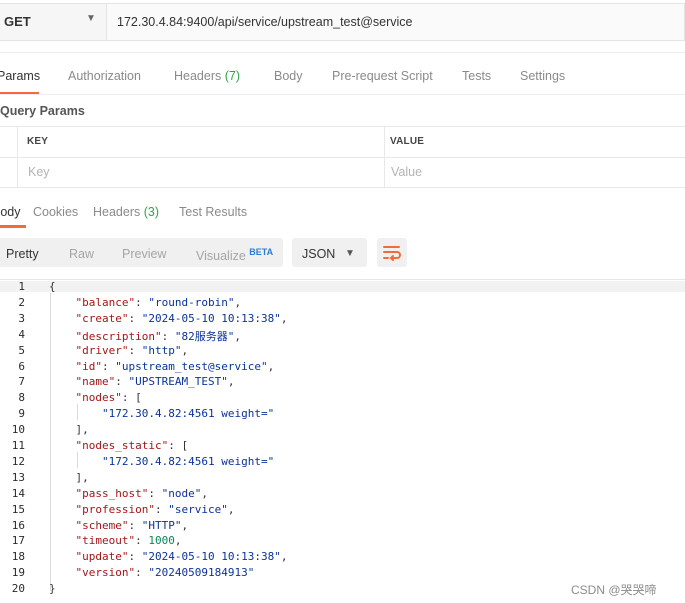 This screenshot has width=685, height=603. What do you see at coordinates (10, 212) in the screenshot?
I see `tab-response-body: Body` at bounding box center [10, 212].